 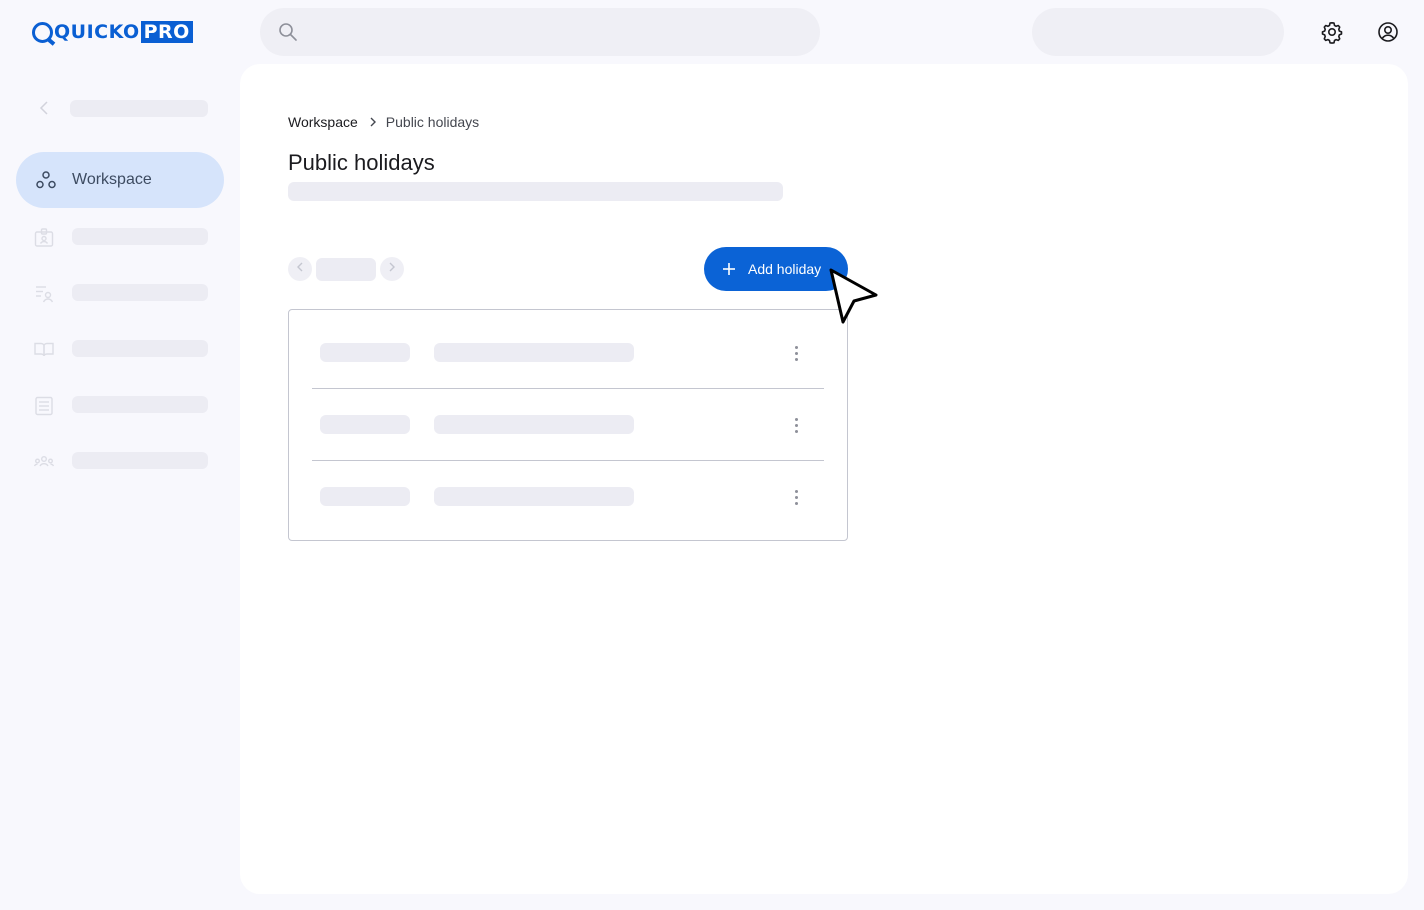 What do you see at coordinates (1332, 32) in the screenshot?
I see `gear-icon` at bounding box center [1332, 32].